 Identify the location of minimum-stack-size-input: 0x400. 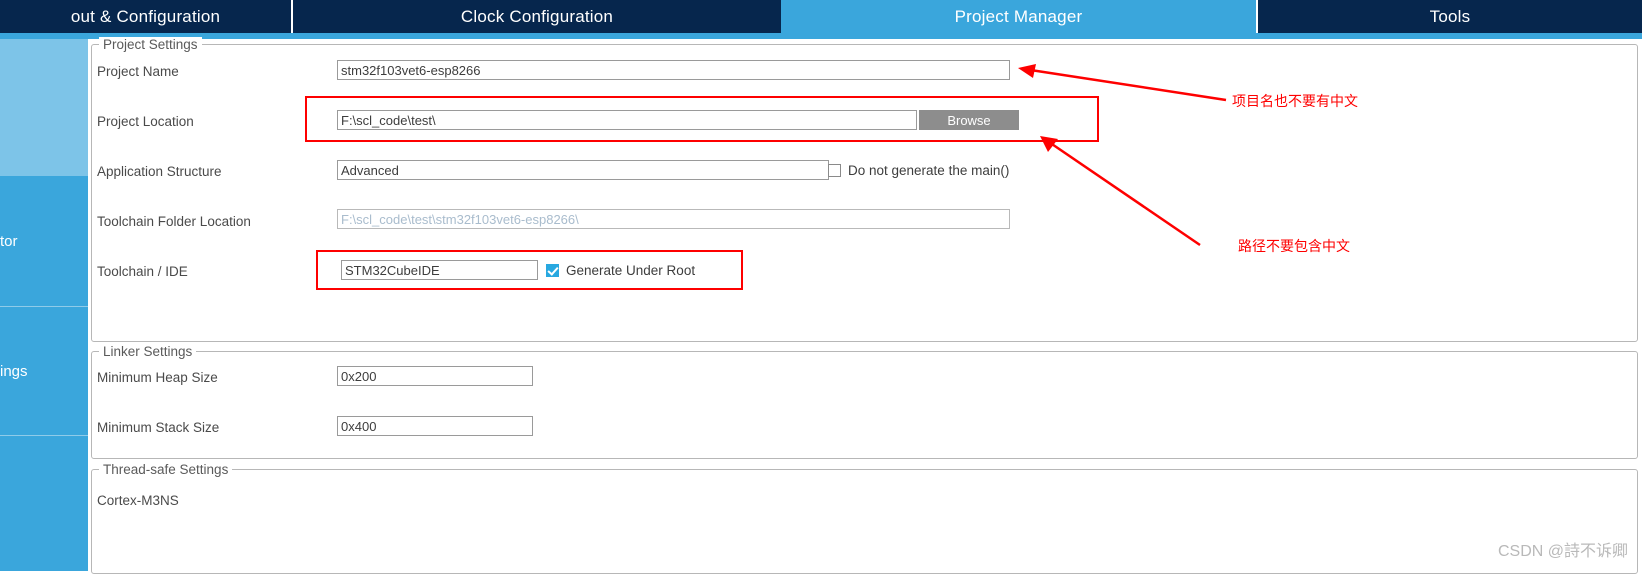
(435, 426).